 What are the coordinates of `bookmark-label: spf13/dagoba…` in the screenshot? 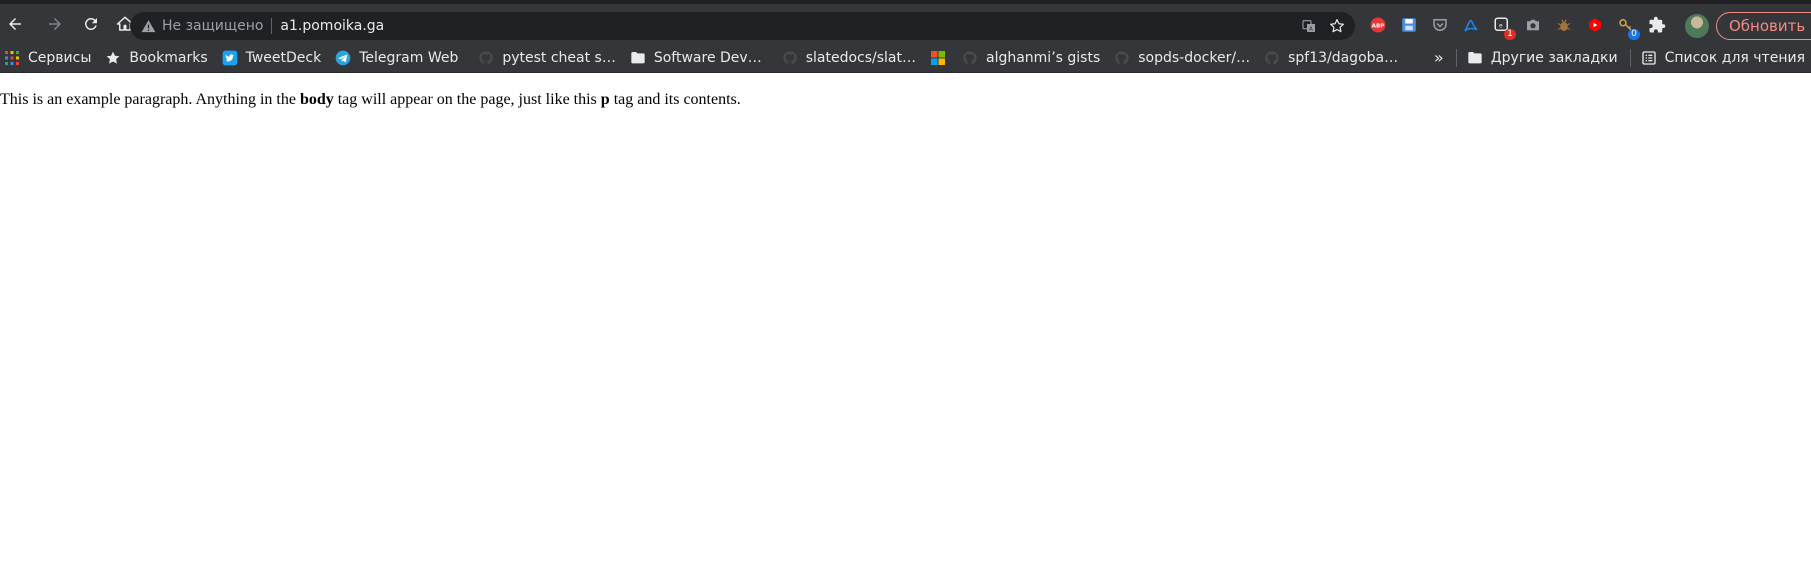 It's located at (1343, 57).